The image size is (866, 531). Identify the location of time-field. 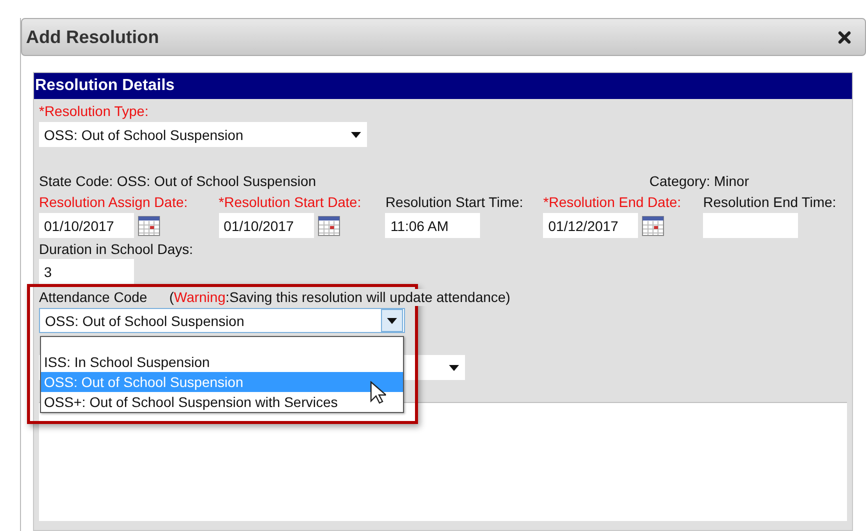
(750, 225).